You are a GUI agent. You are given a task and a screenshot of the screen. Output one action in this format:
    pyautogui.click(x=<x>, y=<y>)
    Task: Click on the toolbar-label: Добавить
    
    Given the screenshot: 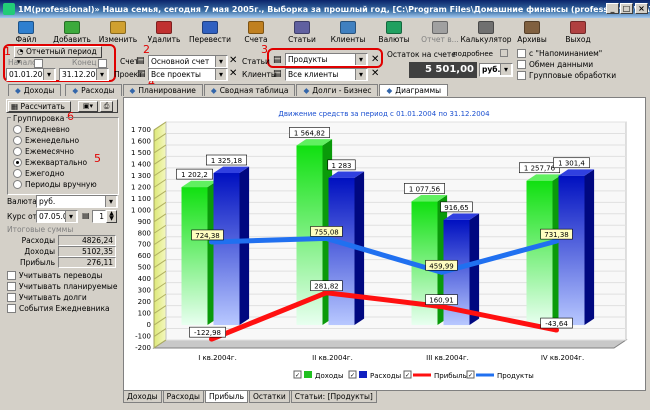 What is the action you would take?
    pyautogui.click(x=72, y=39)
    